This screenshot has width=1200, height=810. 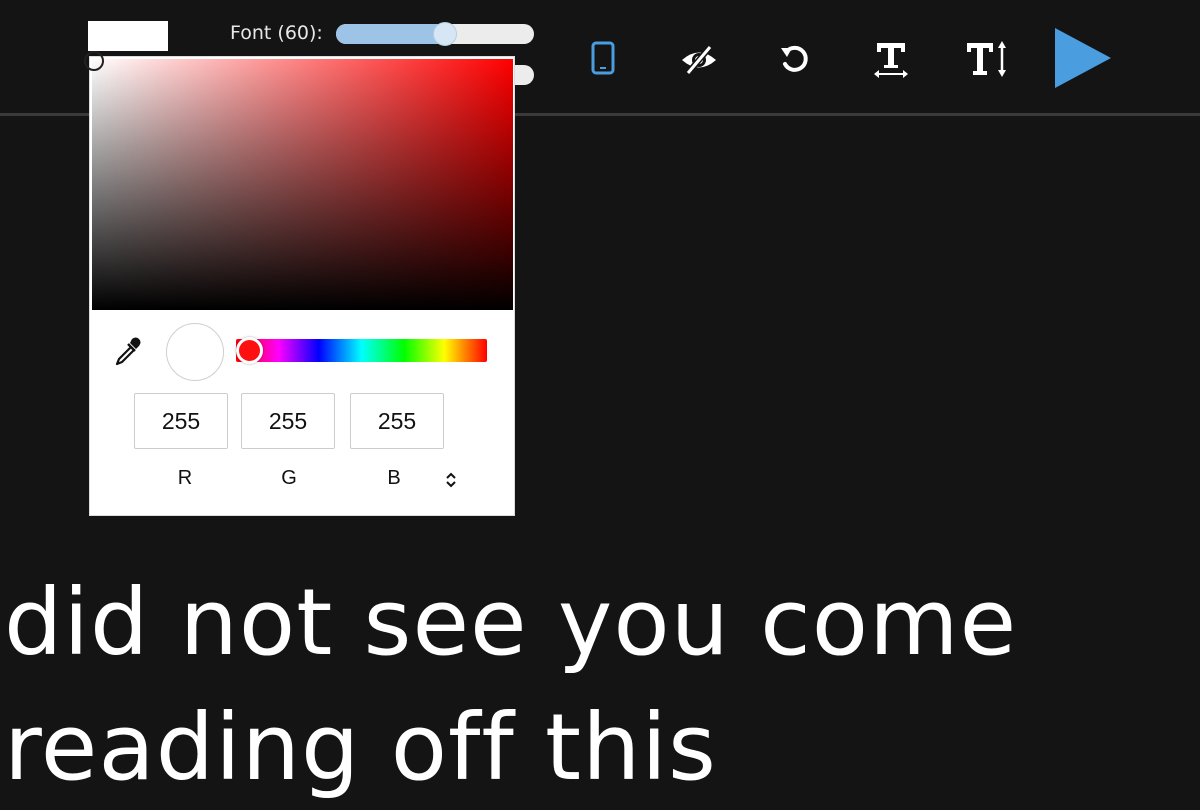 What do you see at coordinates (361, 350) in the screenshot?
I see `hue-slider` at bounding box center [361, 350].